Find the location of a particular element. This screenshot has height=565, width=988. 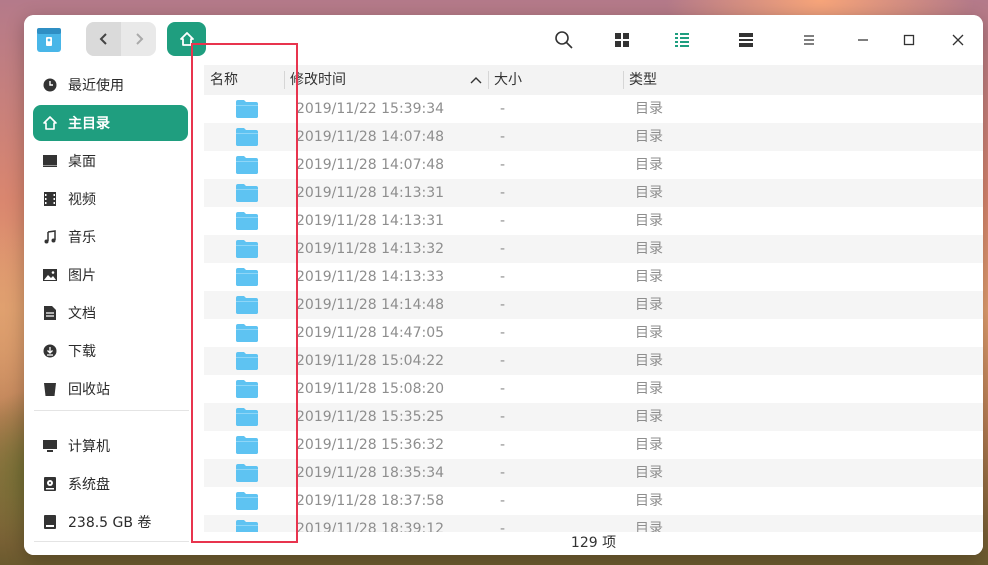

image-icon is located at coordinates (50, 275).